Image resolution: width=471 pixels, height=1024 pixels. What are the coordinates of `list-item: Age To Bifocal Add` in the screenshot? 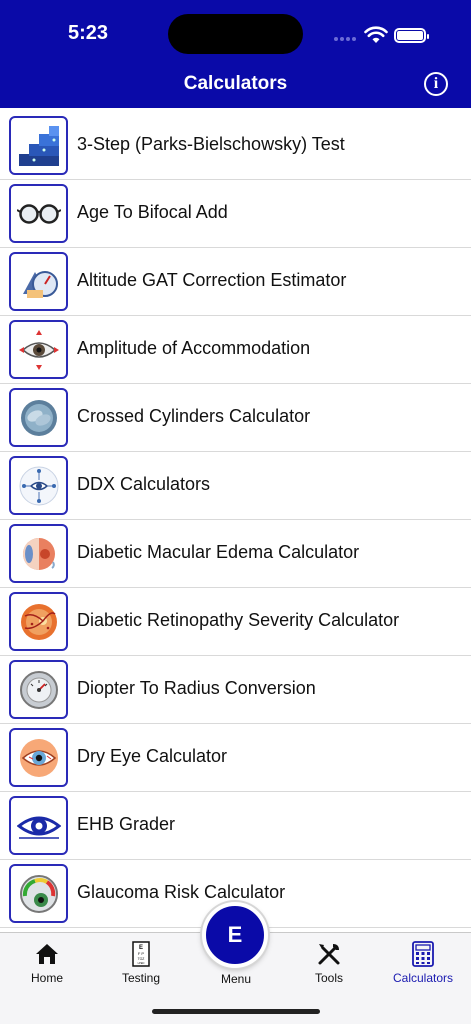 It's located at (235, 214).